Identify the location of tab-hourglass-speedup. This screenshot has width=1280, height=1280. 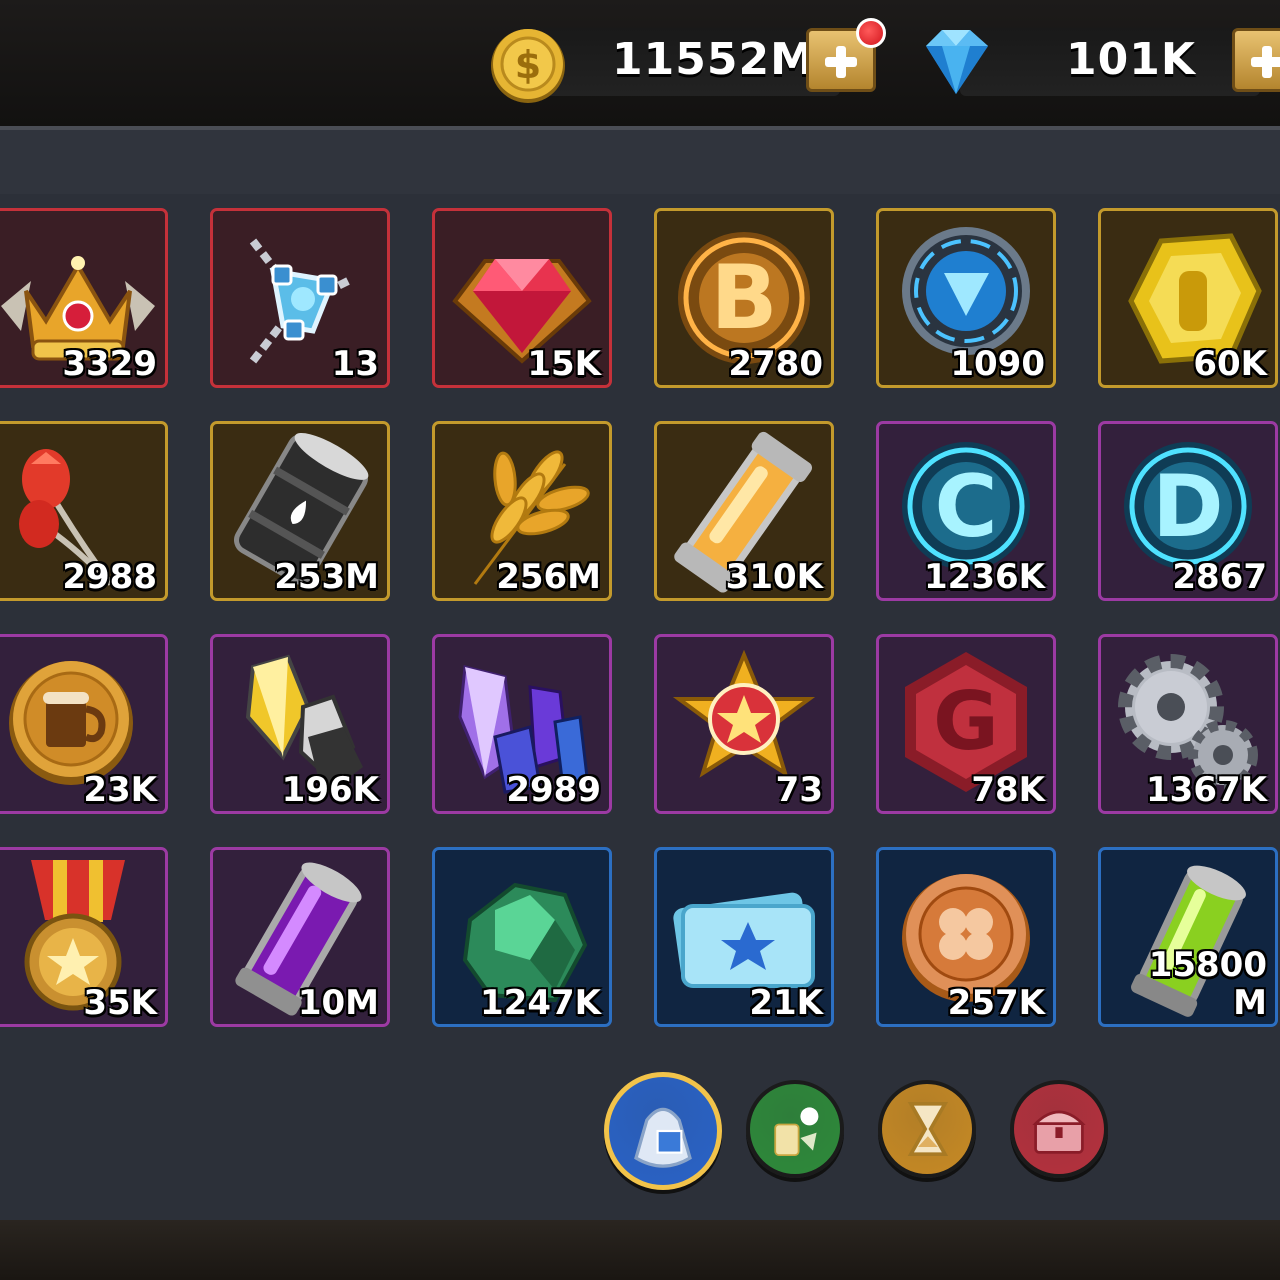
(927, 1129).